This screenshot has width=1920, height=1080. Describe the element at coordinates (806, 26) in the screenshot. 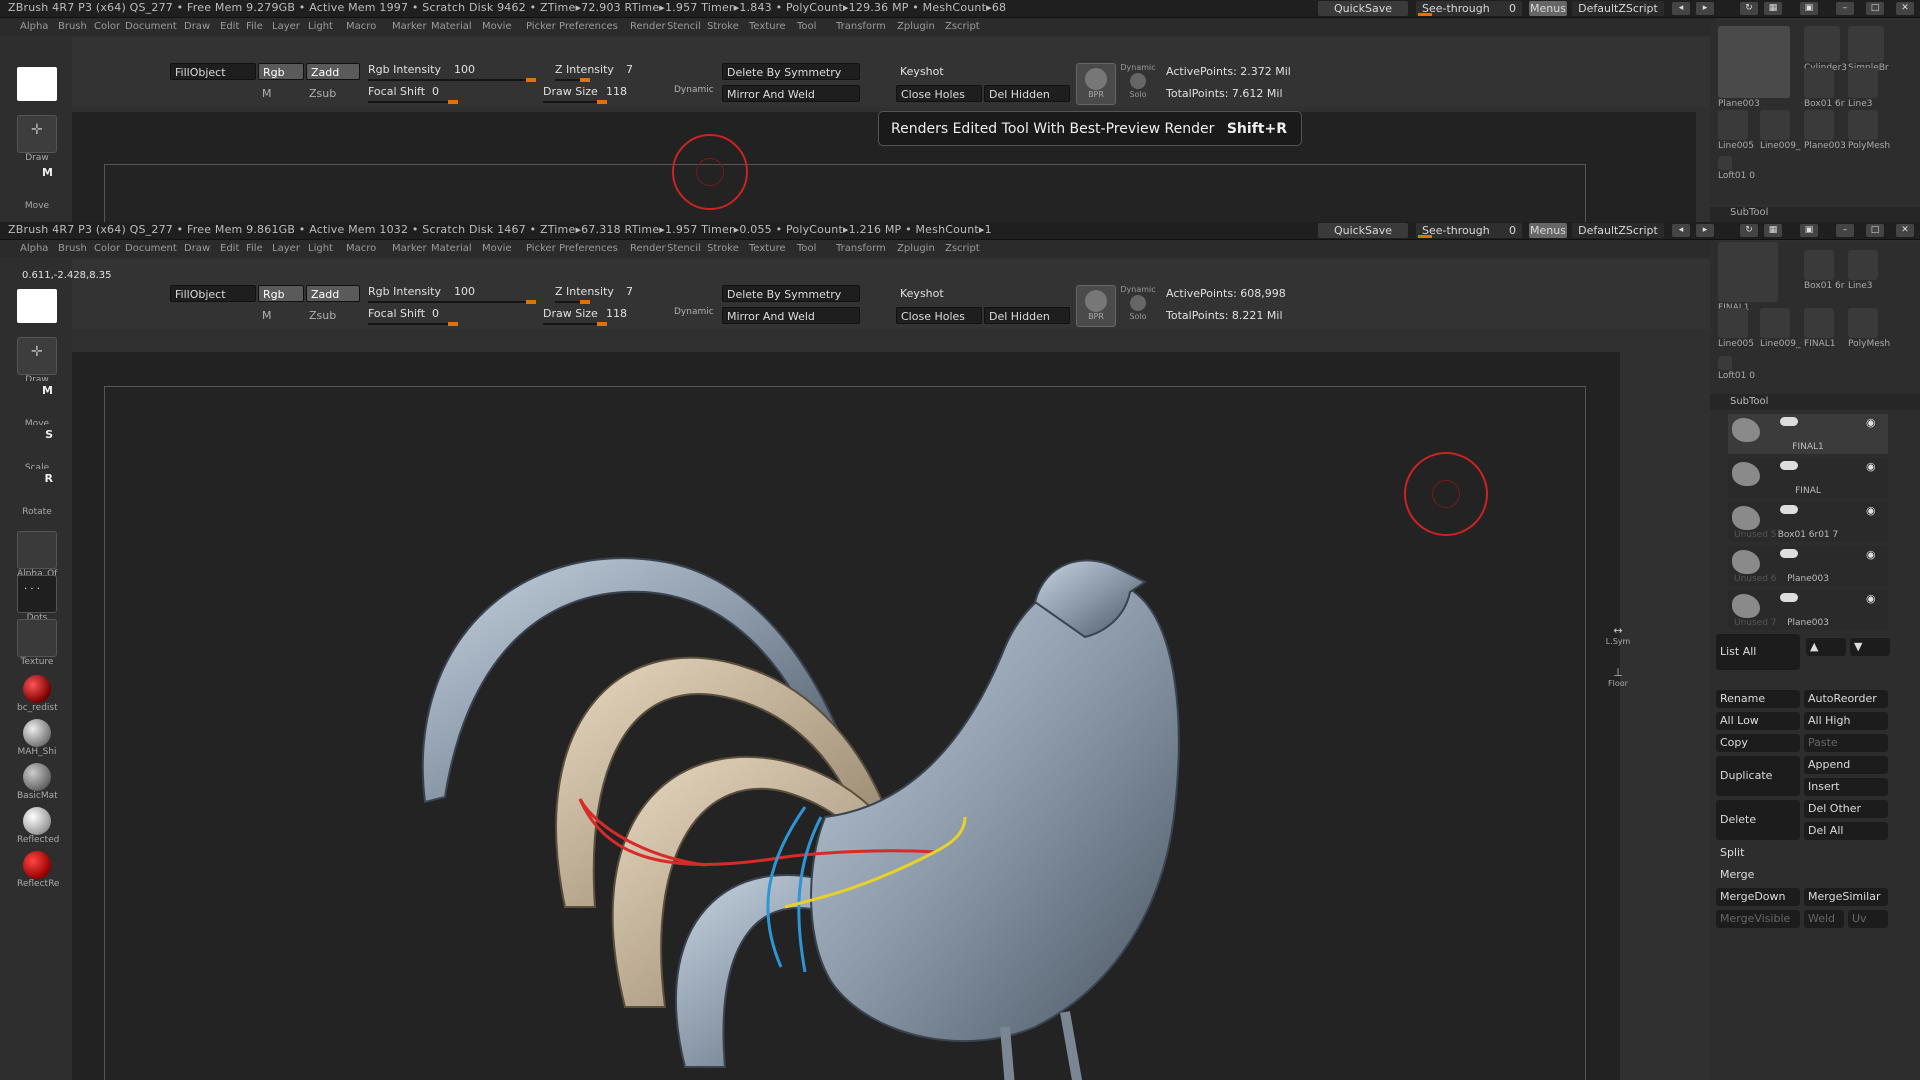

I see `menu-tool: Tool` at that location.